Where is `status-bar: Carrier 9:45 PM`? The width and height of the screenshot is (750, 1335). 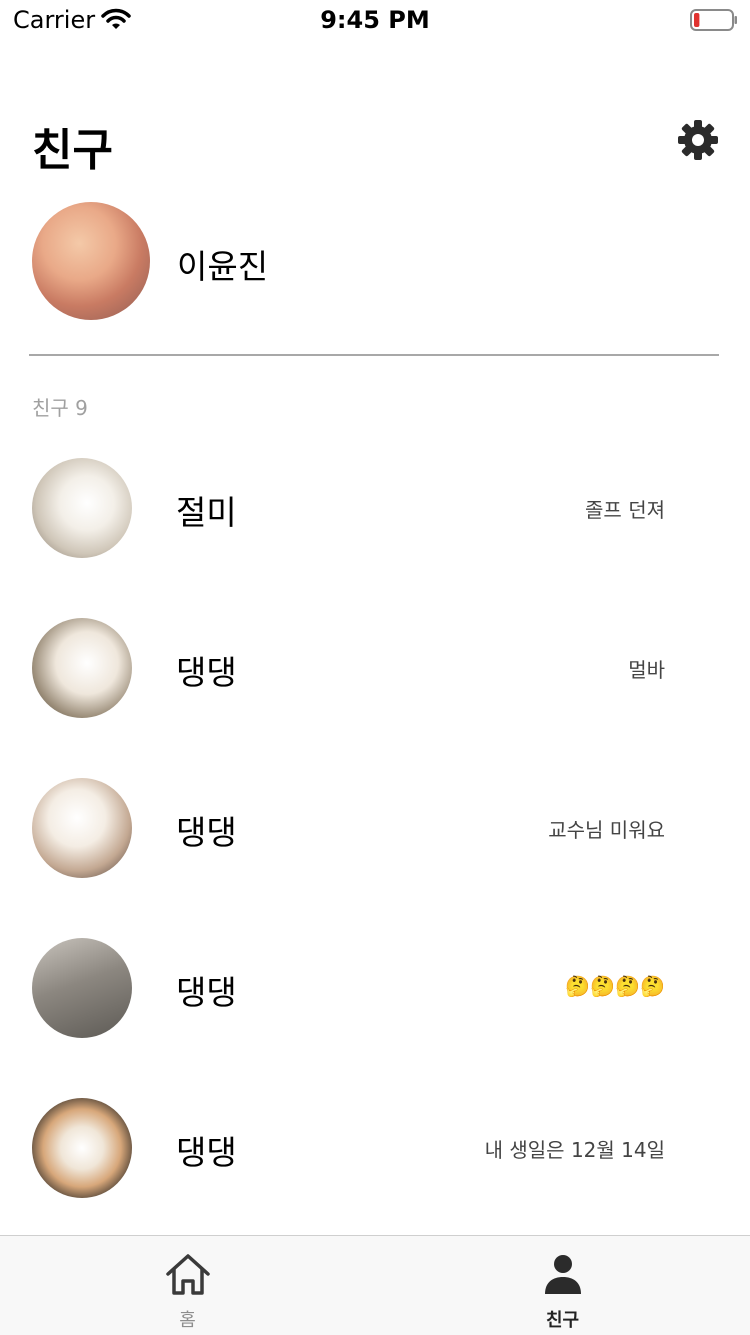
status-bar: Carrier 9:45 PM is located at coordinates (375, 20).